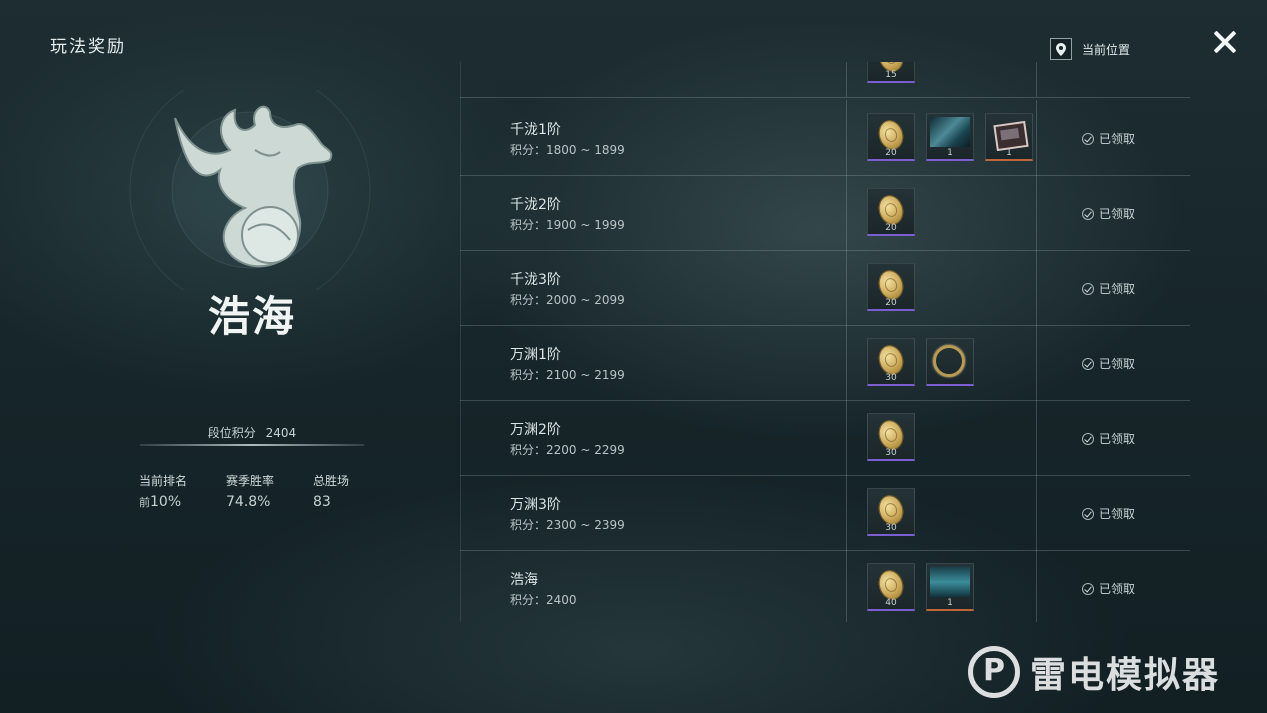 The image size is (1267, 713). What do you see at coordinates (231, 433) in the screenshot?
I see `rank-score-label: 段位积分` at bounding box center [231, 433].